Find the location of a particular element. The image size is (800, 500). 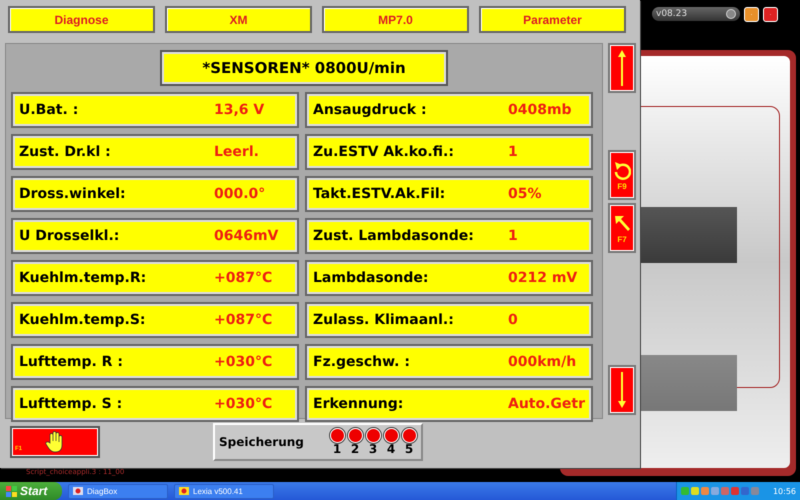

sensor-label: Zu.ESTV Ak.ko.fi.: is located at coordinates (384, 152).